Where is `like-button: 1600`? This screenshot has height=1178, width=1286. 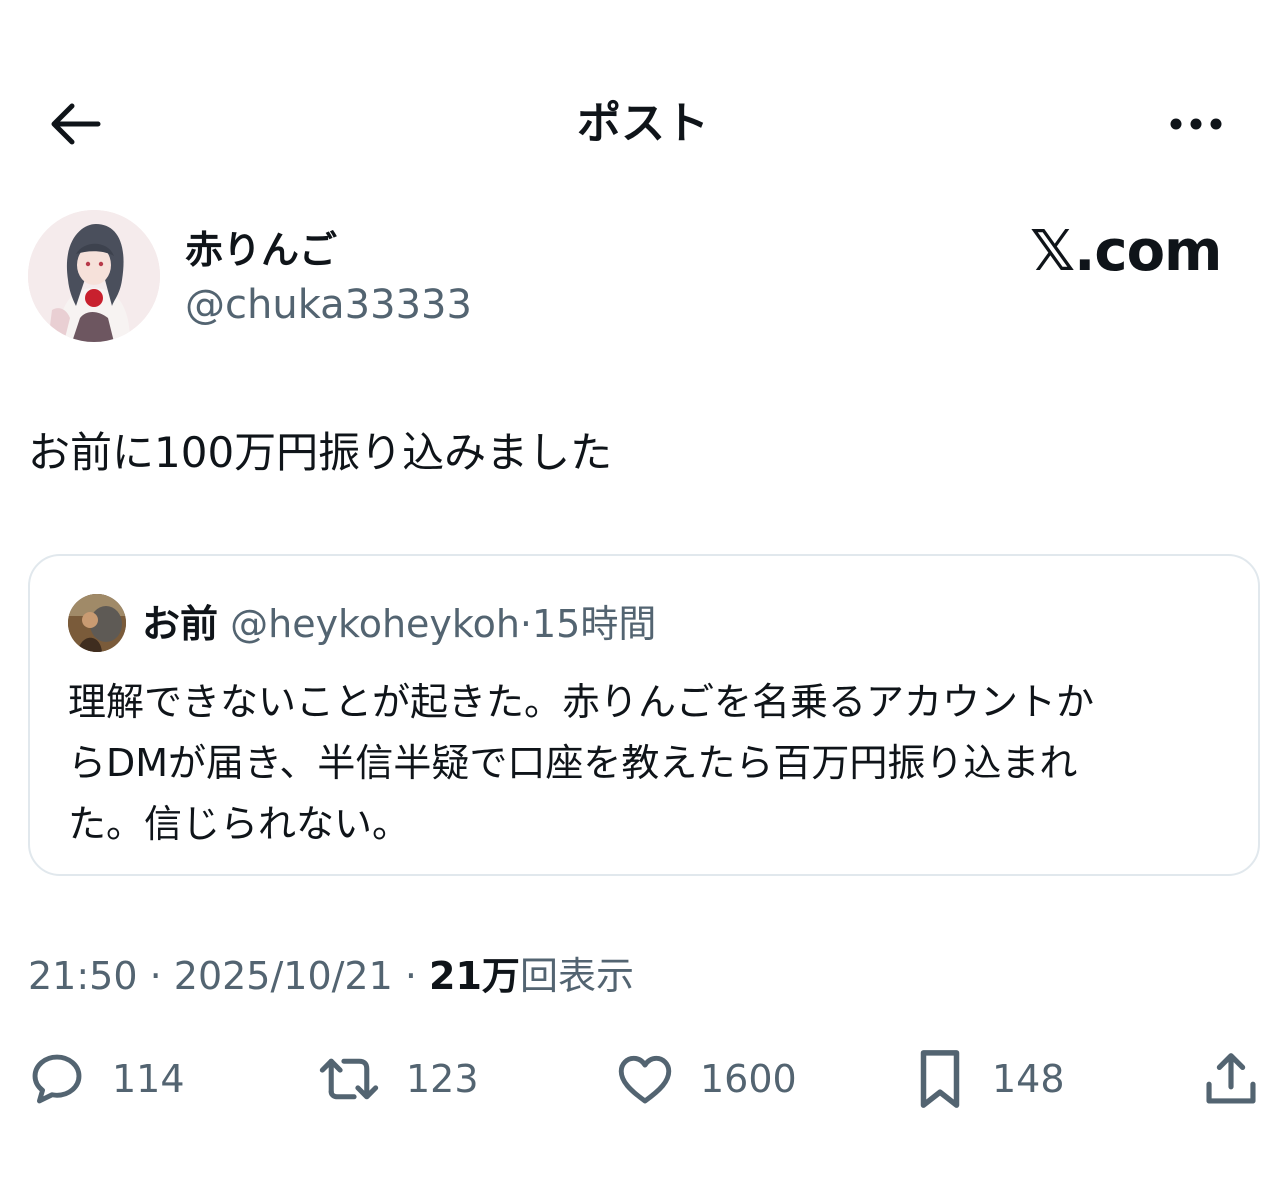 like-button: 1600 is located at coordinates (705, 1079).